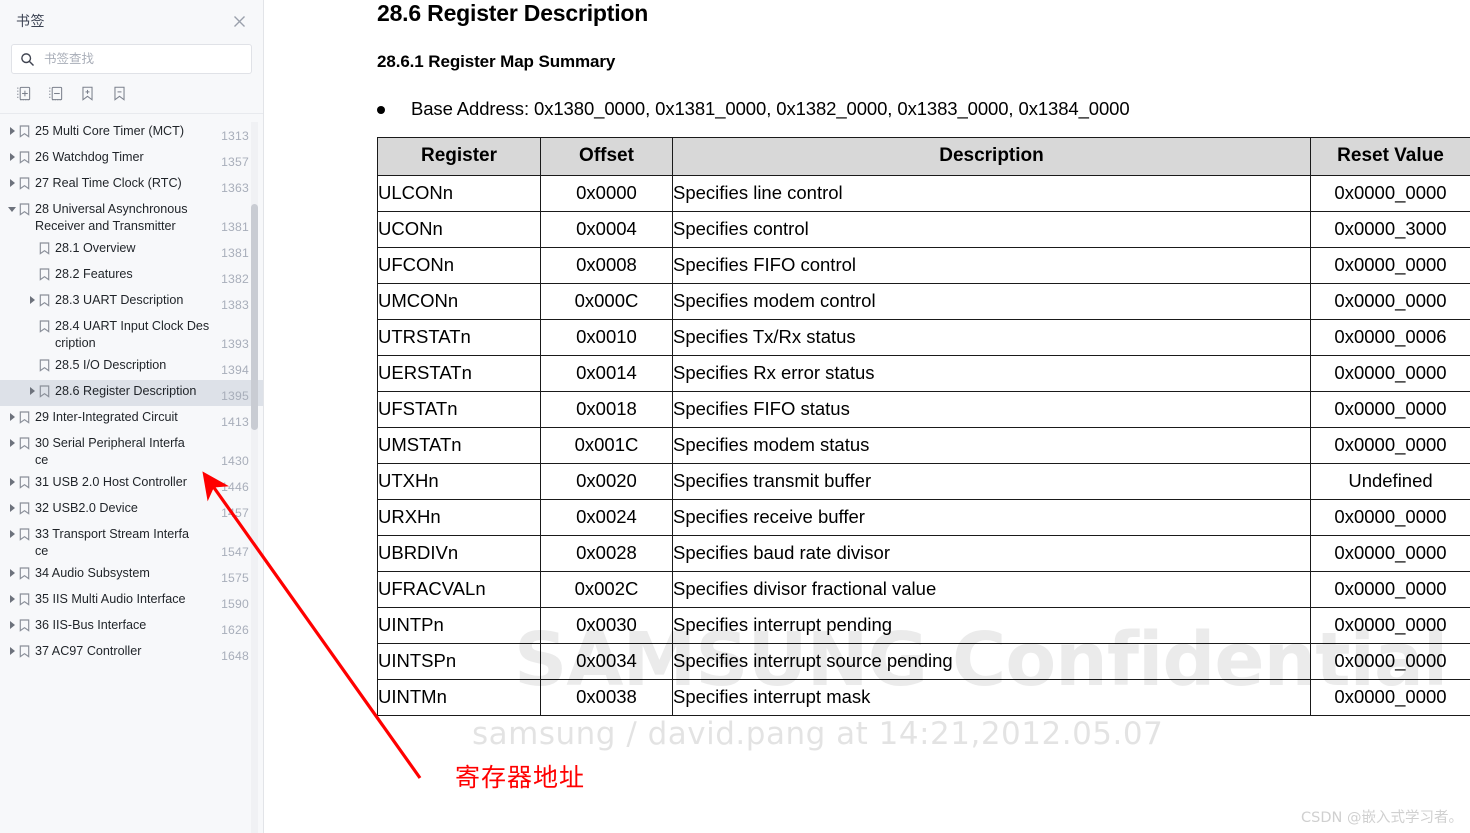 The image size is (1470, 833). I want to click on bookmark-item-label: 31 USB 2.0 Host Controller, so click(111, 482).